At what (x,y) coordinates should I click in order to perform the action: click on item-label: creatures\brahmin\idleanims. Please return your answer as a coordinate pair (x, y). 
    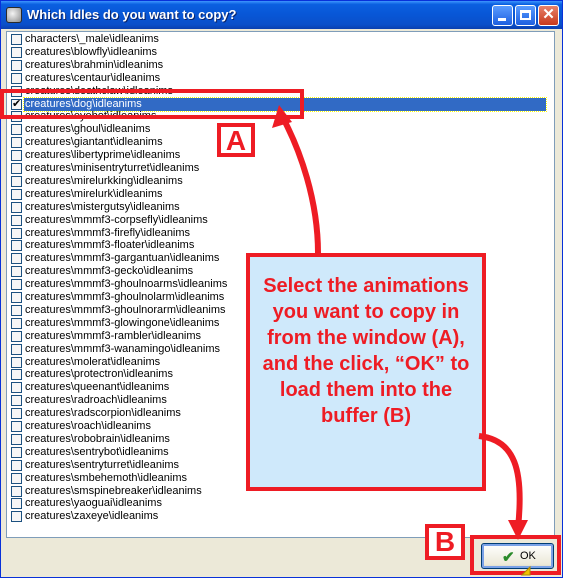
    Looking at the image, I should click on (94, 64).